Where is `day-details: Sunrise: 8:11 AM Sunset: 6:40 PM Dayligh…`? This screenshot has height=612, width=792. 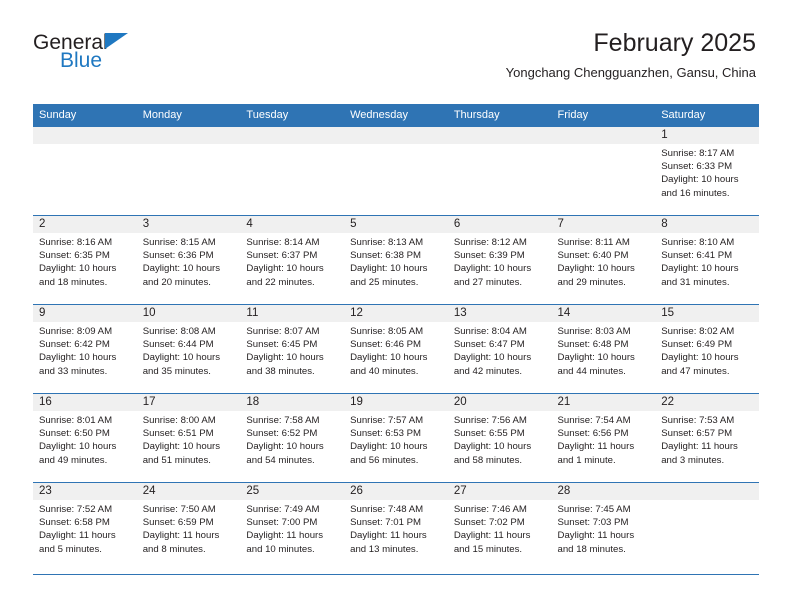
day-details: Sunrise: 8:11 AM Sunset: 6:40 PM Dayligh… is located at coordinates (604, 261).